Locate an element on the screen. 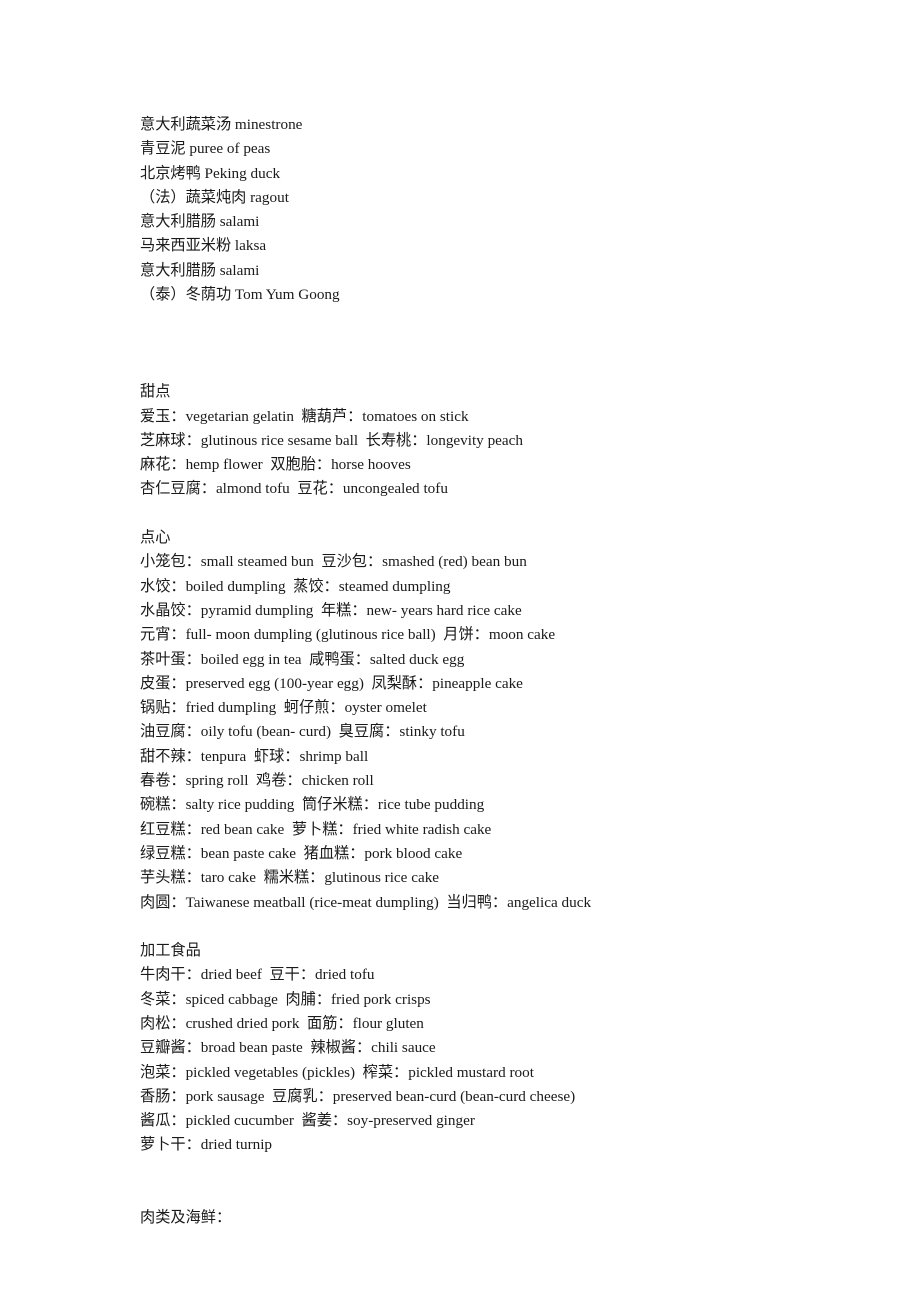 The width and height of the screenshot is (920, 1302). document-line: 牛肉干：dried beef 豆干：dried tofu is located at coordinates (257, 975).